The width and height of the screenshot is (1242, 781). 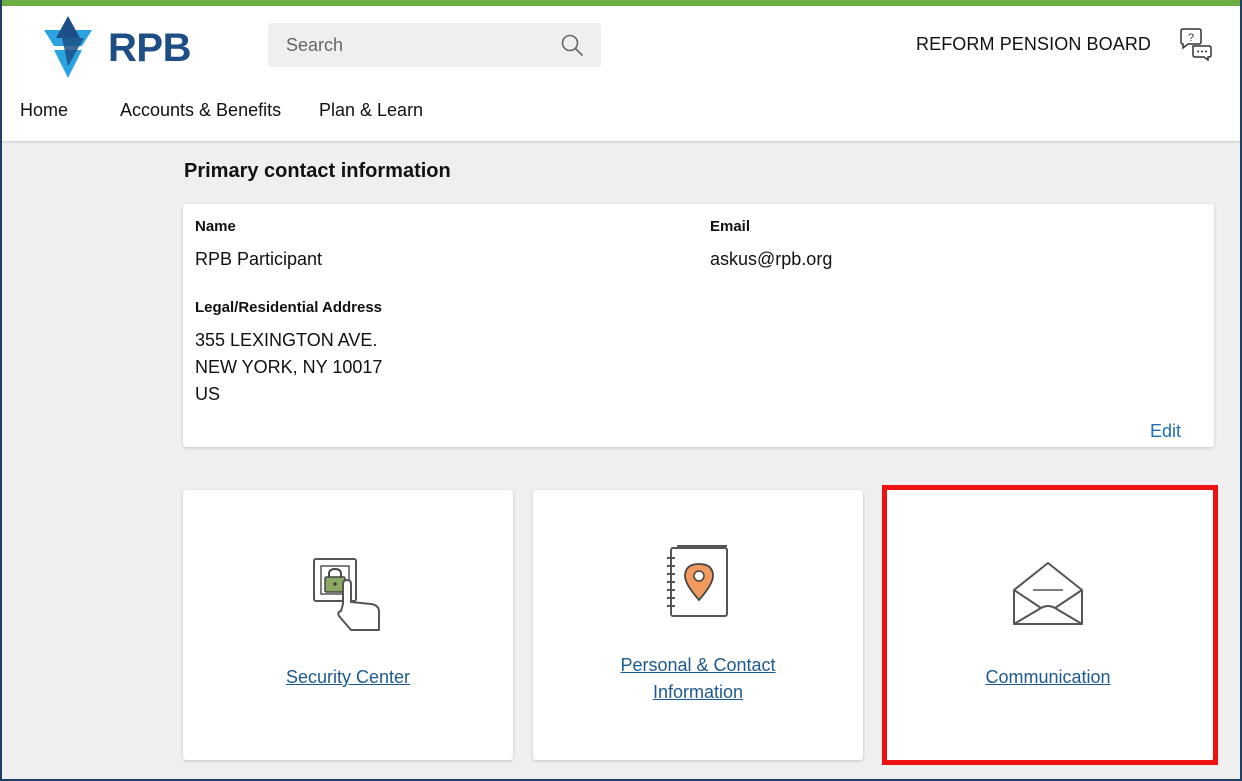 I want to click on main-nav: Home Accounts & Benefits Plan & Learn, so click(x=352, y=112).